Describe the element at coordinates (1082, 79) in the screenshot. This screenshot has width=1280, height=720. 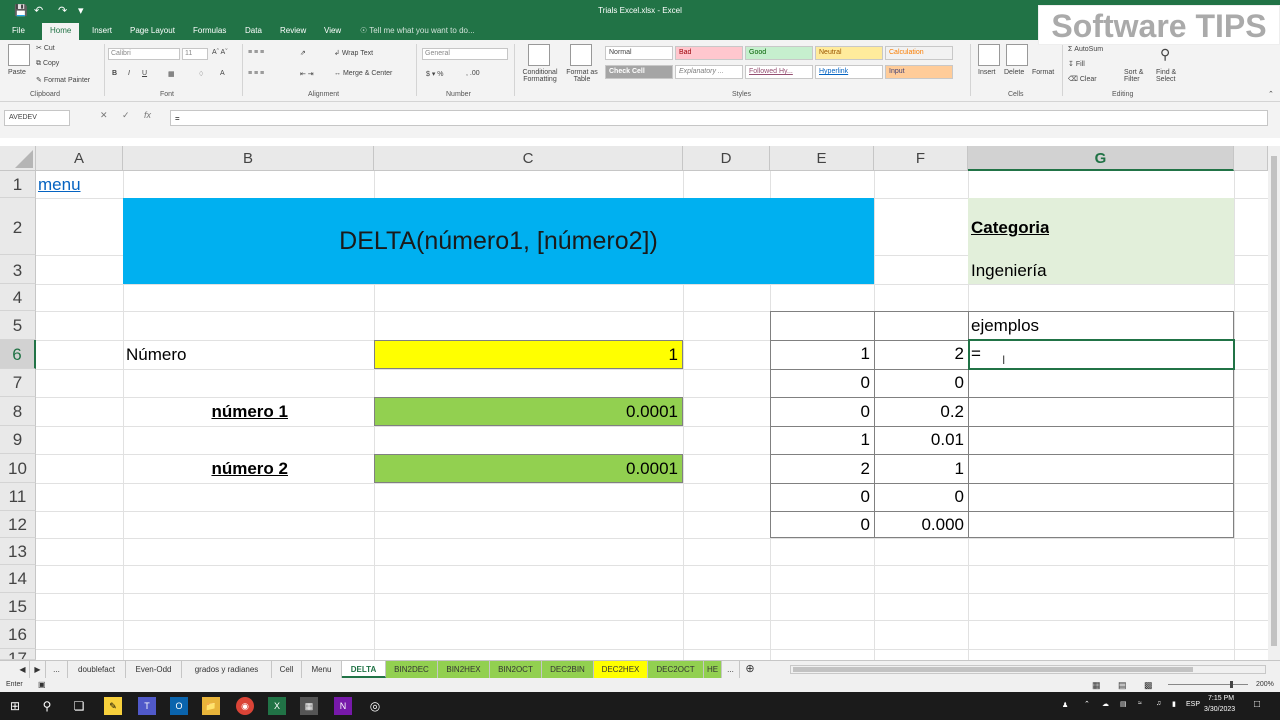
I see `clear-button: ⌫ Clear` at that location.